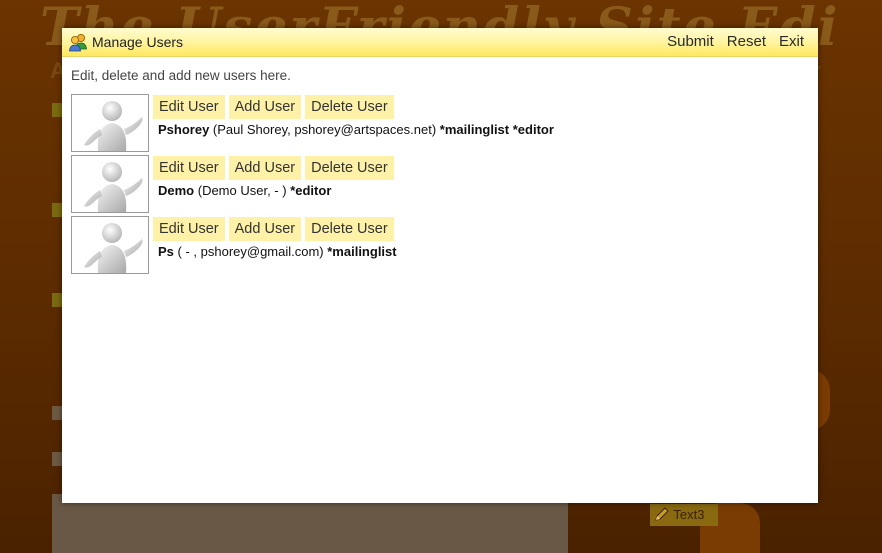 The height and width of the screenshot is (553, 882). I want to click on dialog-actions: Submit Reset Exit, so click(729, 41).